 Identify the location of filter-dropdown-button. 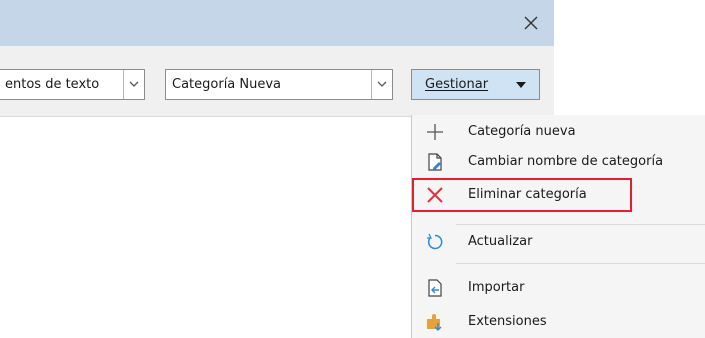
(133, 84).